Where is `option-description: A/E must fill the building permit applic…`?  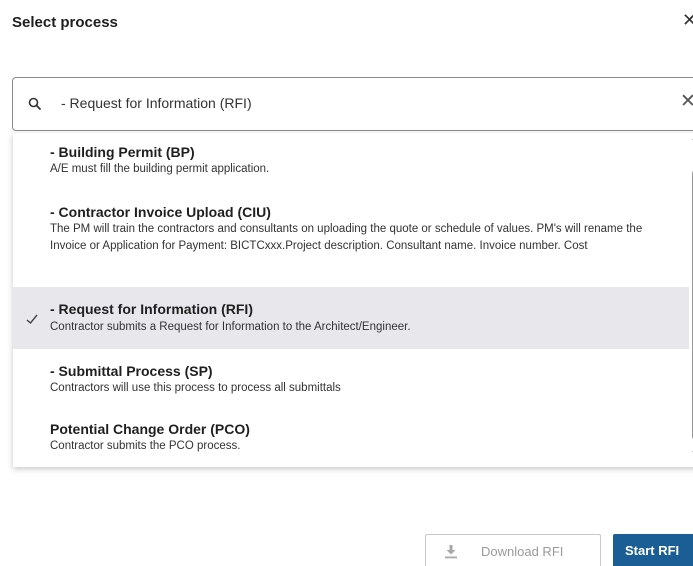
option-description: A/E must fill the building permit applic… is located at coordinates (160, 169).